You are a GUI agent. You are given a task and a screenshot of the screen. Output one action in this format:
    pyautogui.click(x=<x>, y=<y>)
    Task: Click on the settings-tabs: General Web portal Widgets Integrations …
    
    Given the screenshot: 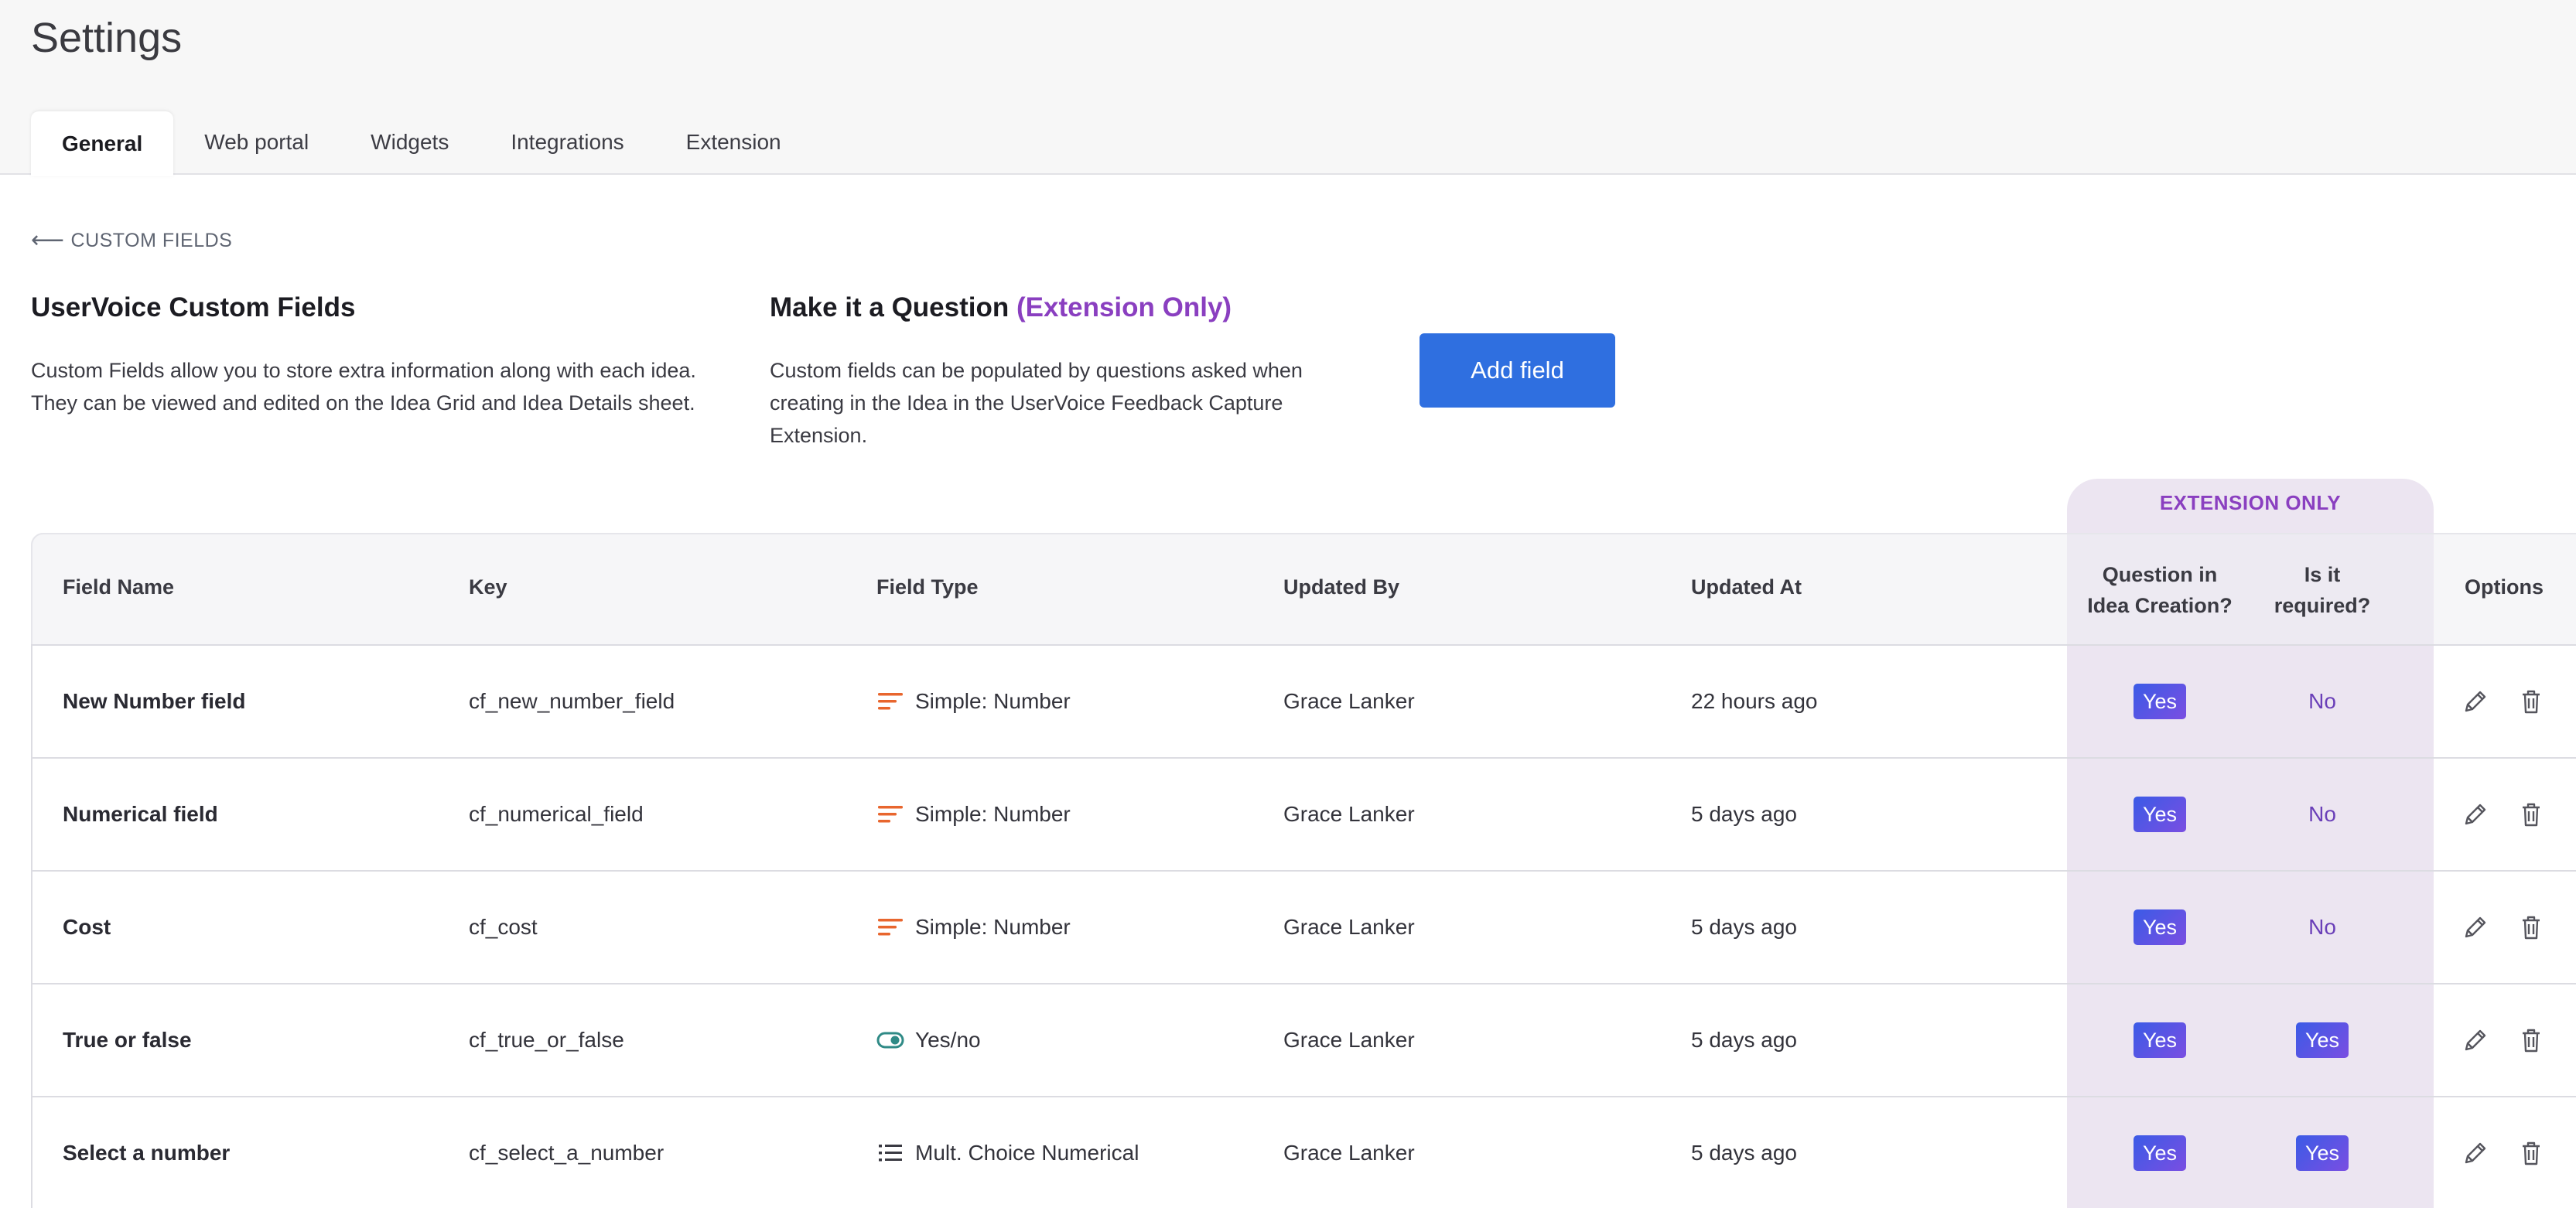 What is the action you would take?
    pyautogui.click(x=421, y=143)
    